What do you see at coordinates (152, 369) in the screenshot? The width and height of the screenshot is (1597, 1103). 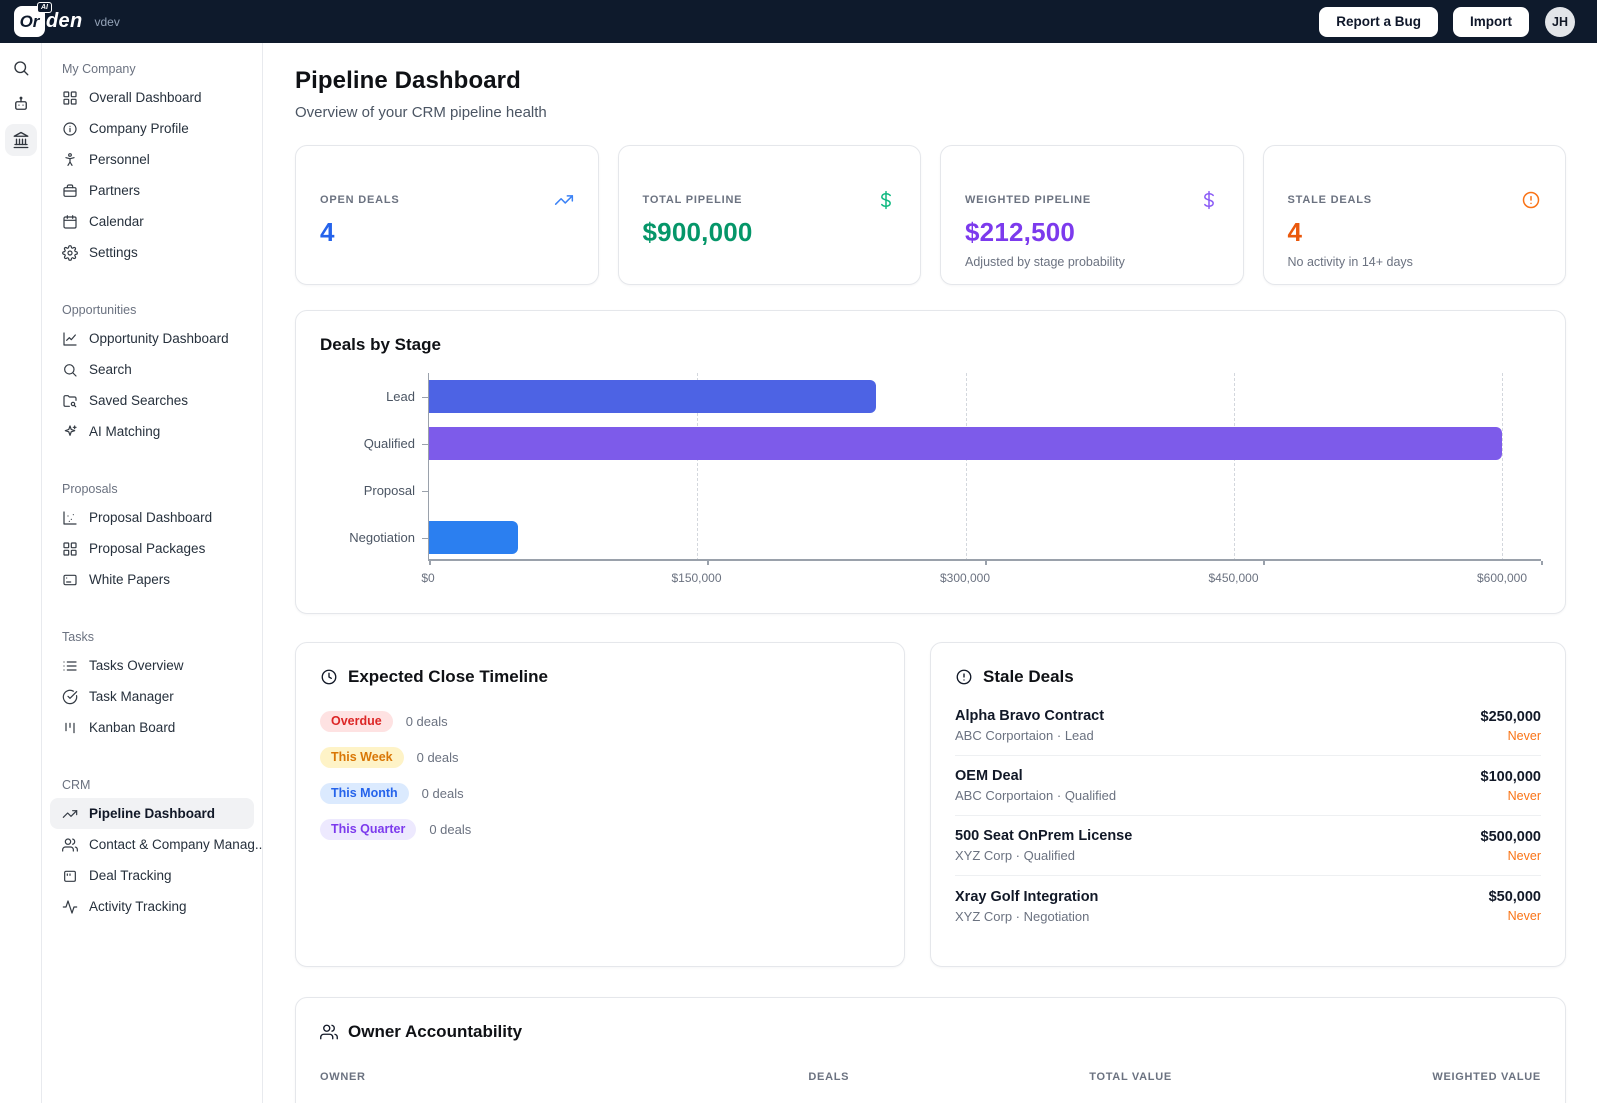 I see `sidebar-item-search: Search` at bounding box center [152, 369].